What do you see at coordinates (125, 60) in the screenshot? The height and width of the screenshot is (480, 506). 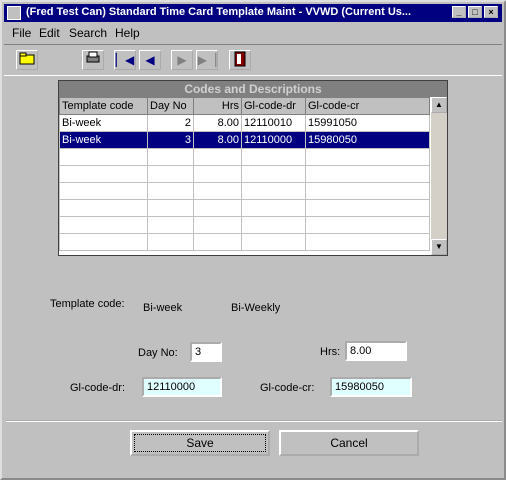 I see `first-record-icon: ▏◀` at bounding box center [125, 60].